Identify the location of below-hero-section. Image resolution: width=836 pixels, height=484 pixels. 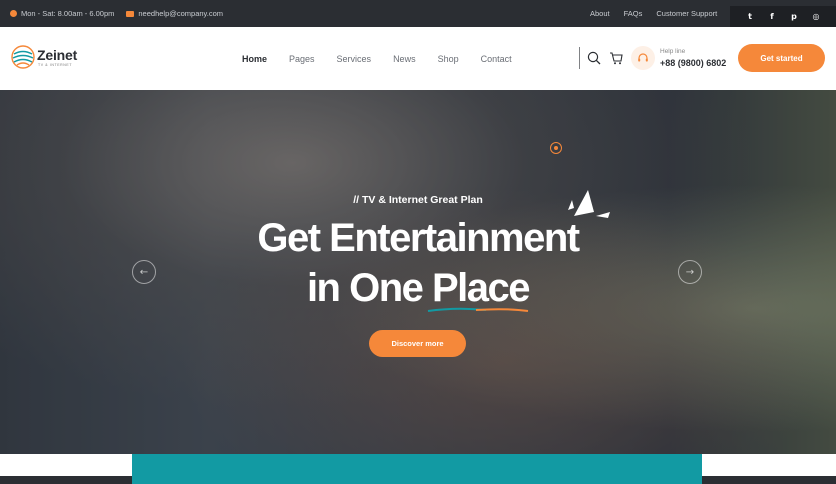
(418, 469).